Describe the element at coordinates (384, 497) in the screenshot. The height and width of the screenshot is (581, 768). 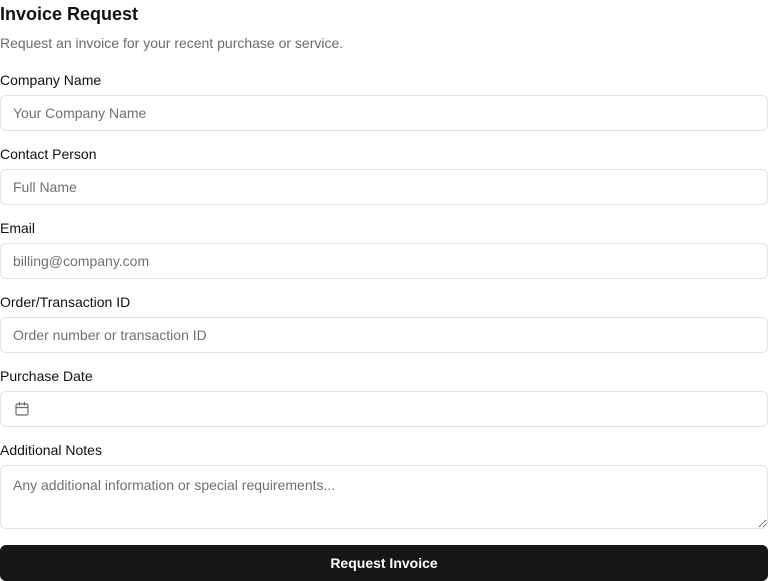
I see `additional-notes-textarea` at that location.